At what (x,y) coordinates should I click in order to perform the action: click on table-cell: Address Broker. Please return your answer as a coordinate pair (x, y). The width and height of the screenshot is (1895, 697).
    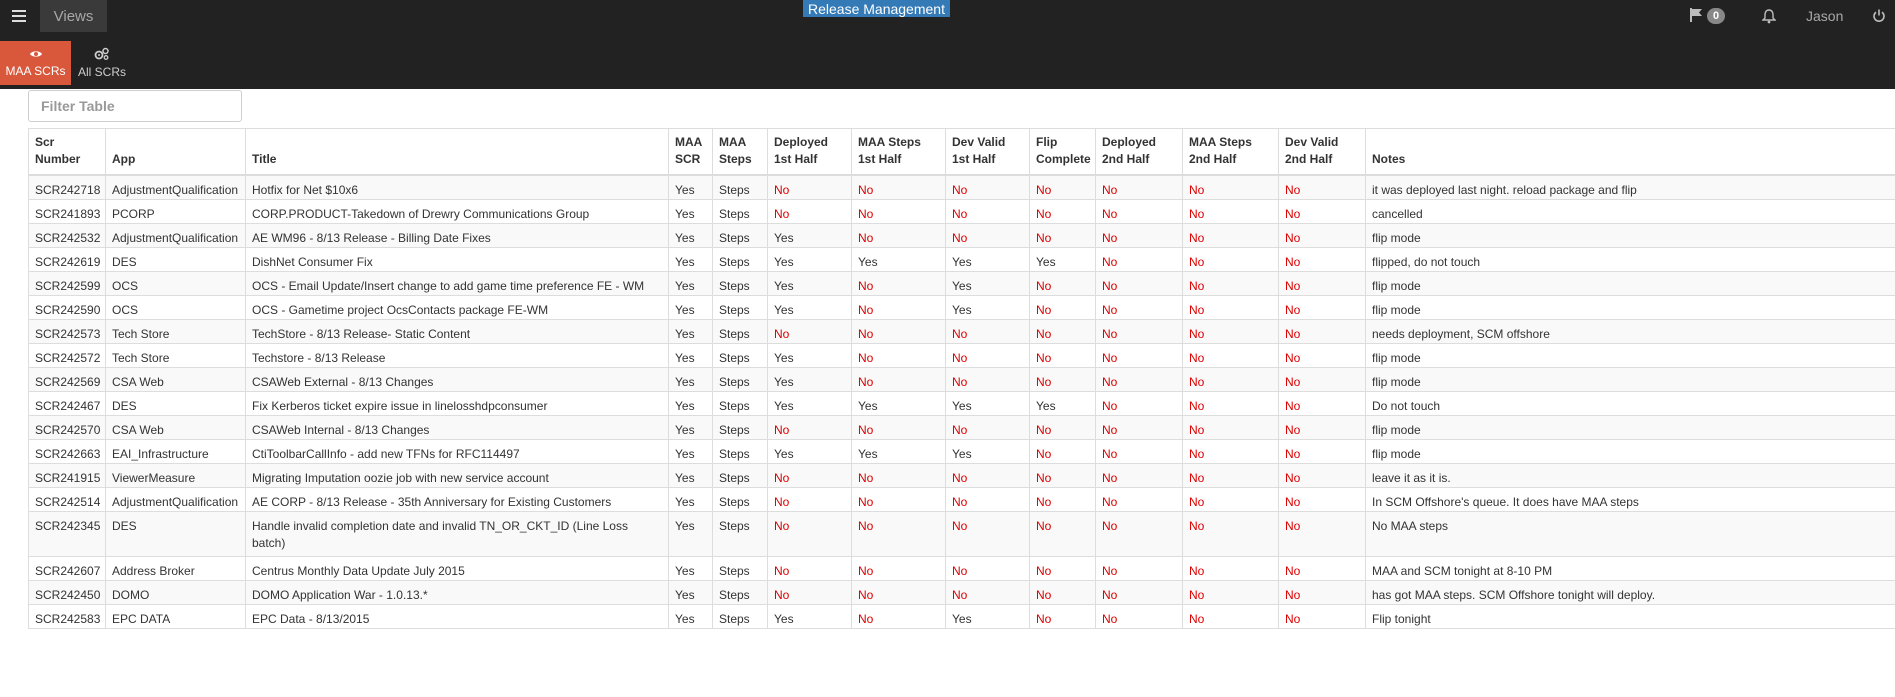
    Looking at the image, I should click on (175, 568).